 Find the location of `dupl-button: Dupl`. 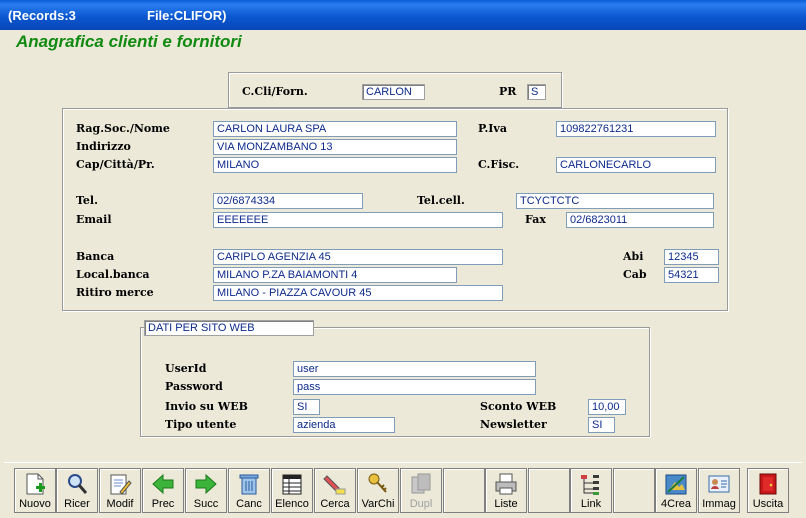

dupl-button: Dupl is located at coordinates (421, 490).